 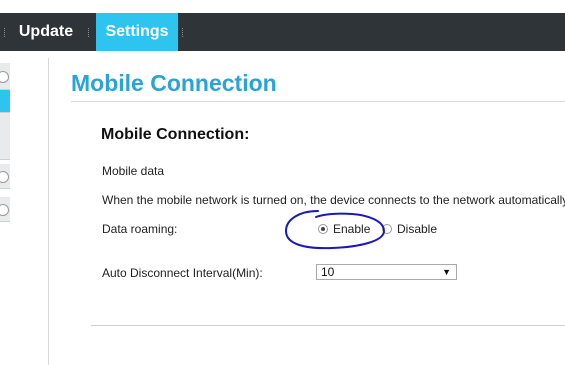 What do you see at coordinates (46, 32) in the screenshot?
I see `tab-update: Update` at bounding box center [46, 32].